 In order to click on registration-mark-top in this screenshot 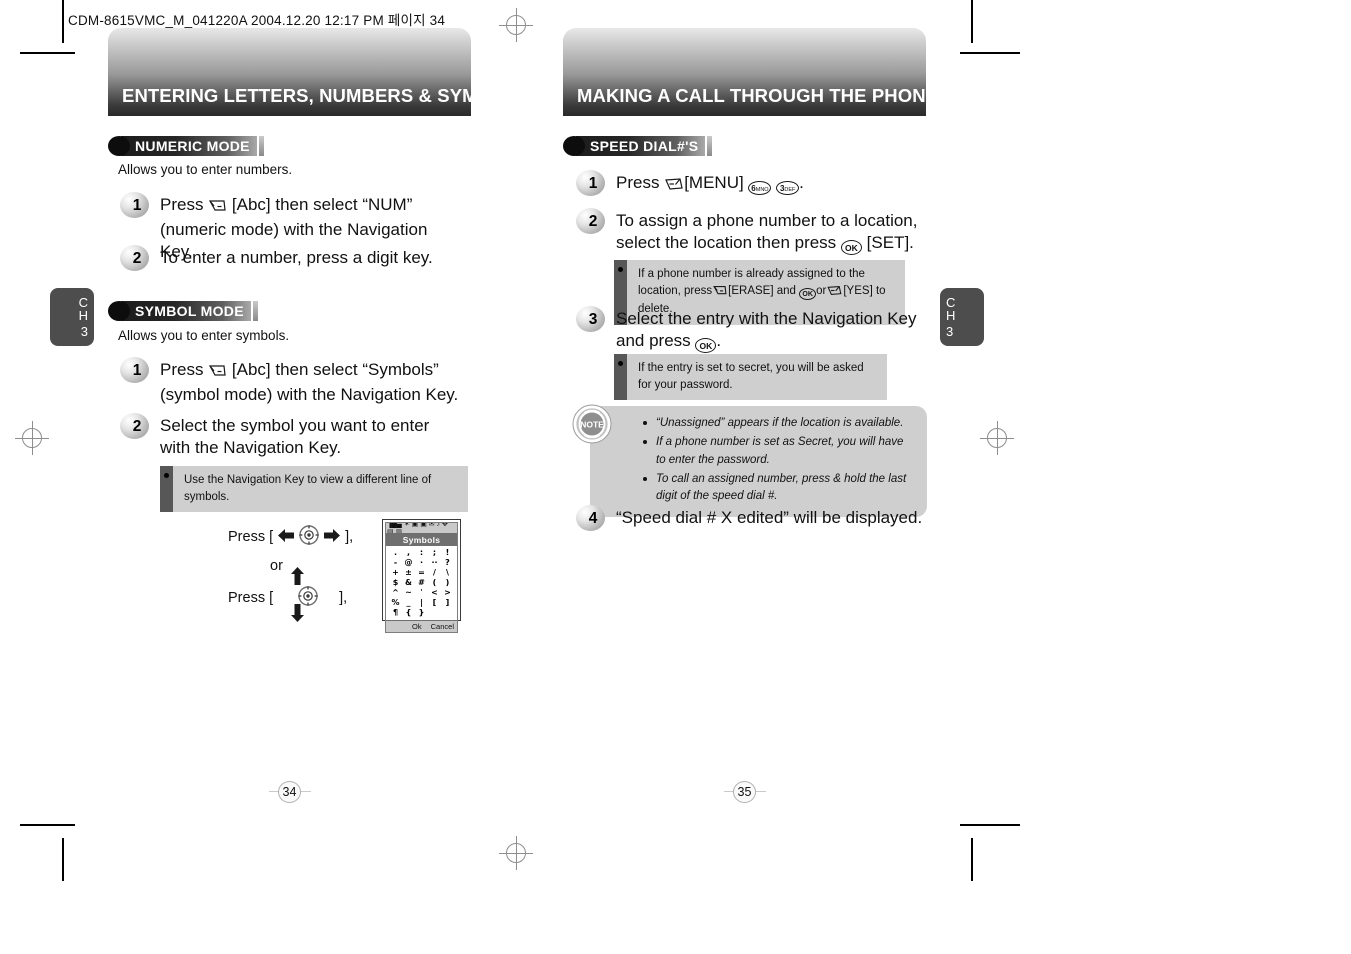, I will do `click(516, 25)`.